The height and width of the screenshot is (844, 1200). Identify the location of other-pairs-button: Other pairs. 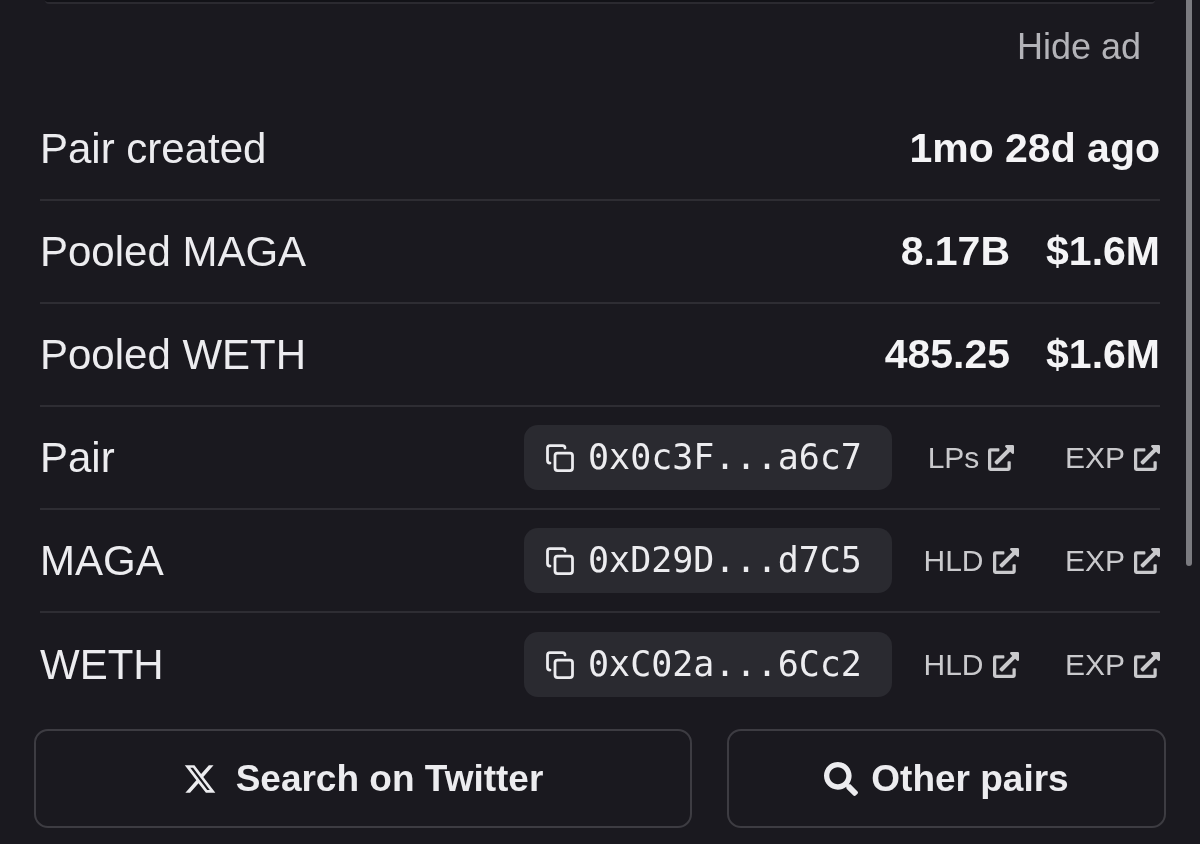
(946, 778).